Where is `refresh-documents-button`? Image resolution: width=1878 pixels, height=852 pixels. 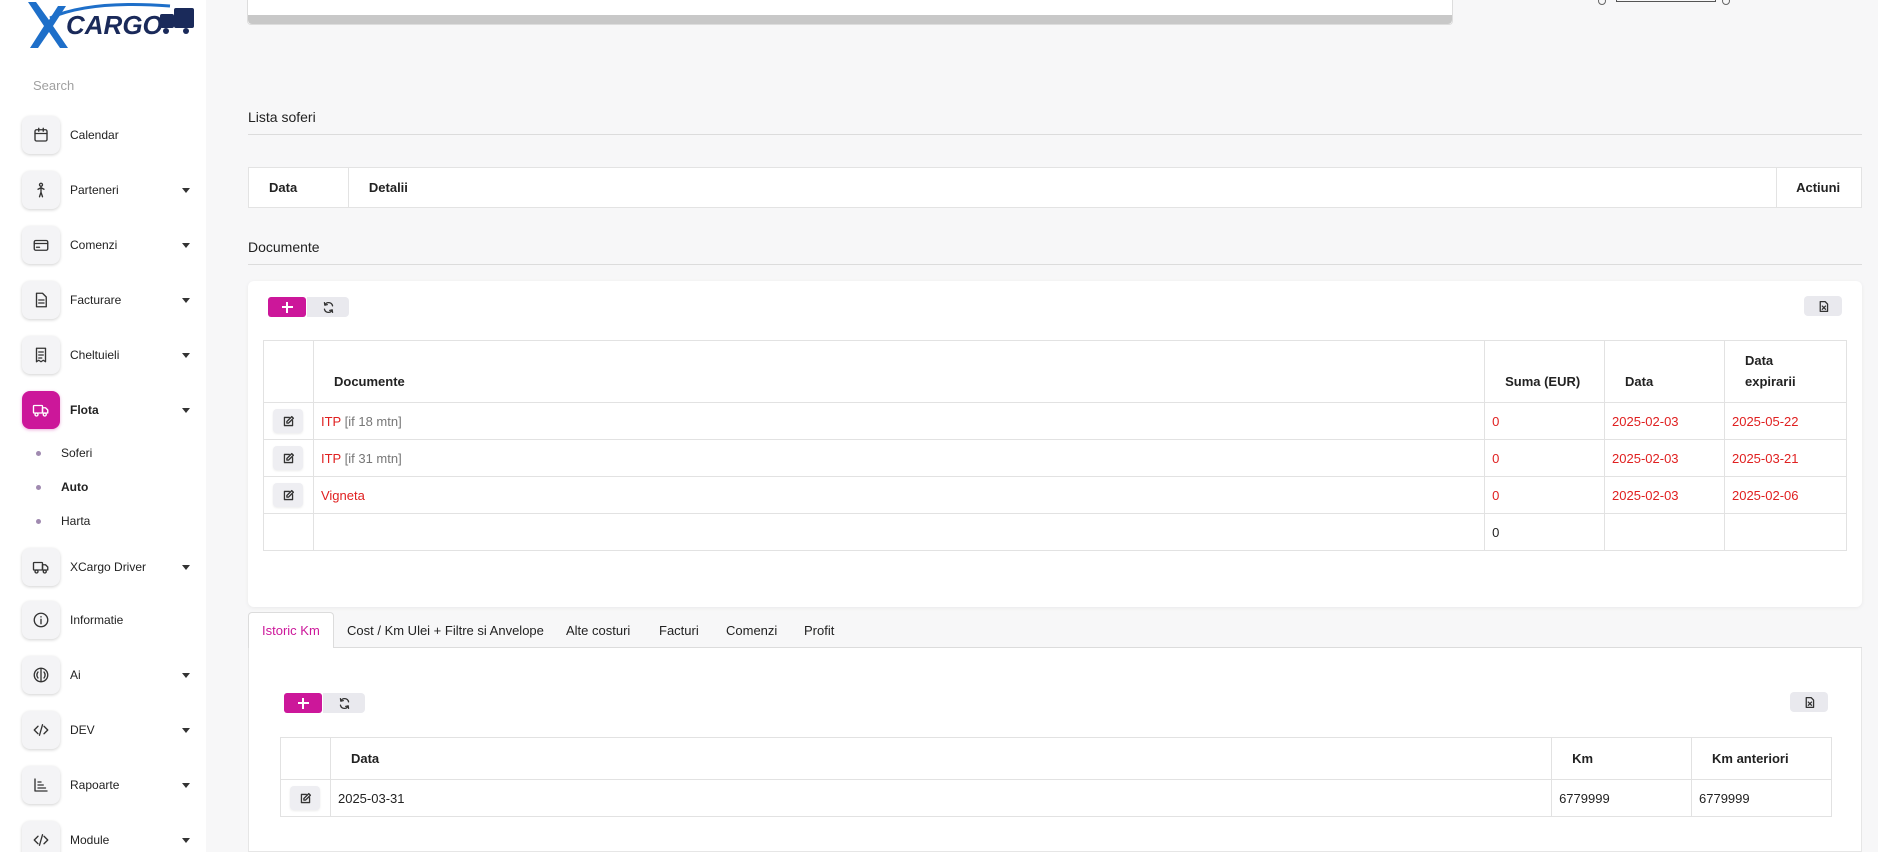
refresh-documents-button is located at coordinates (328, 307).